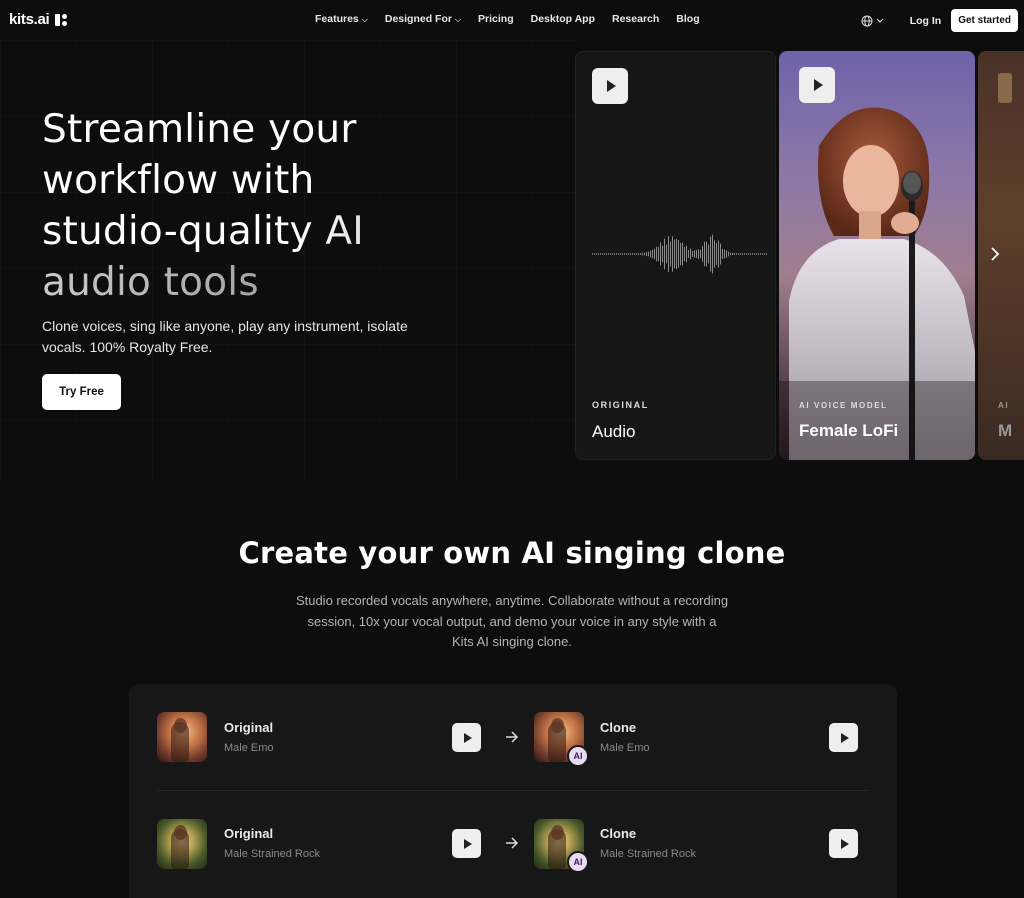 The image size is (1024, 898). Describe the element at coordinates (849, 430) in the screenshot. I see `card-title: Female LoFi` at that location.